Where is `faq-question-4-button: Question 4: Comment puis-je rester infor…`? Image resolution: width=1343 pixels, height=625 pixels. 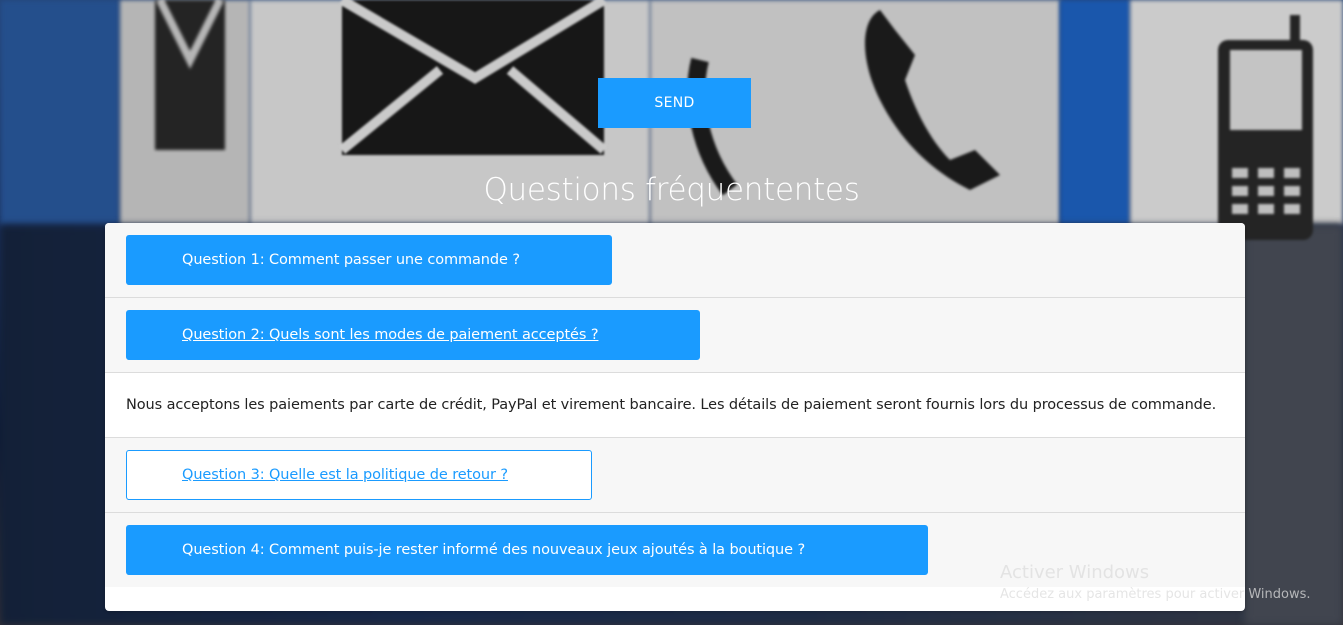 faq-question-4-button: Question 4: Comment puis-je rester infor… is located at coordinates (527, 550).